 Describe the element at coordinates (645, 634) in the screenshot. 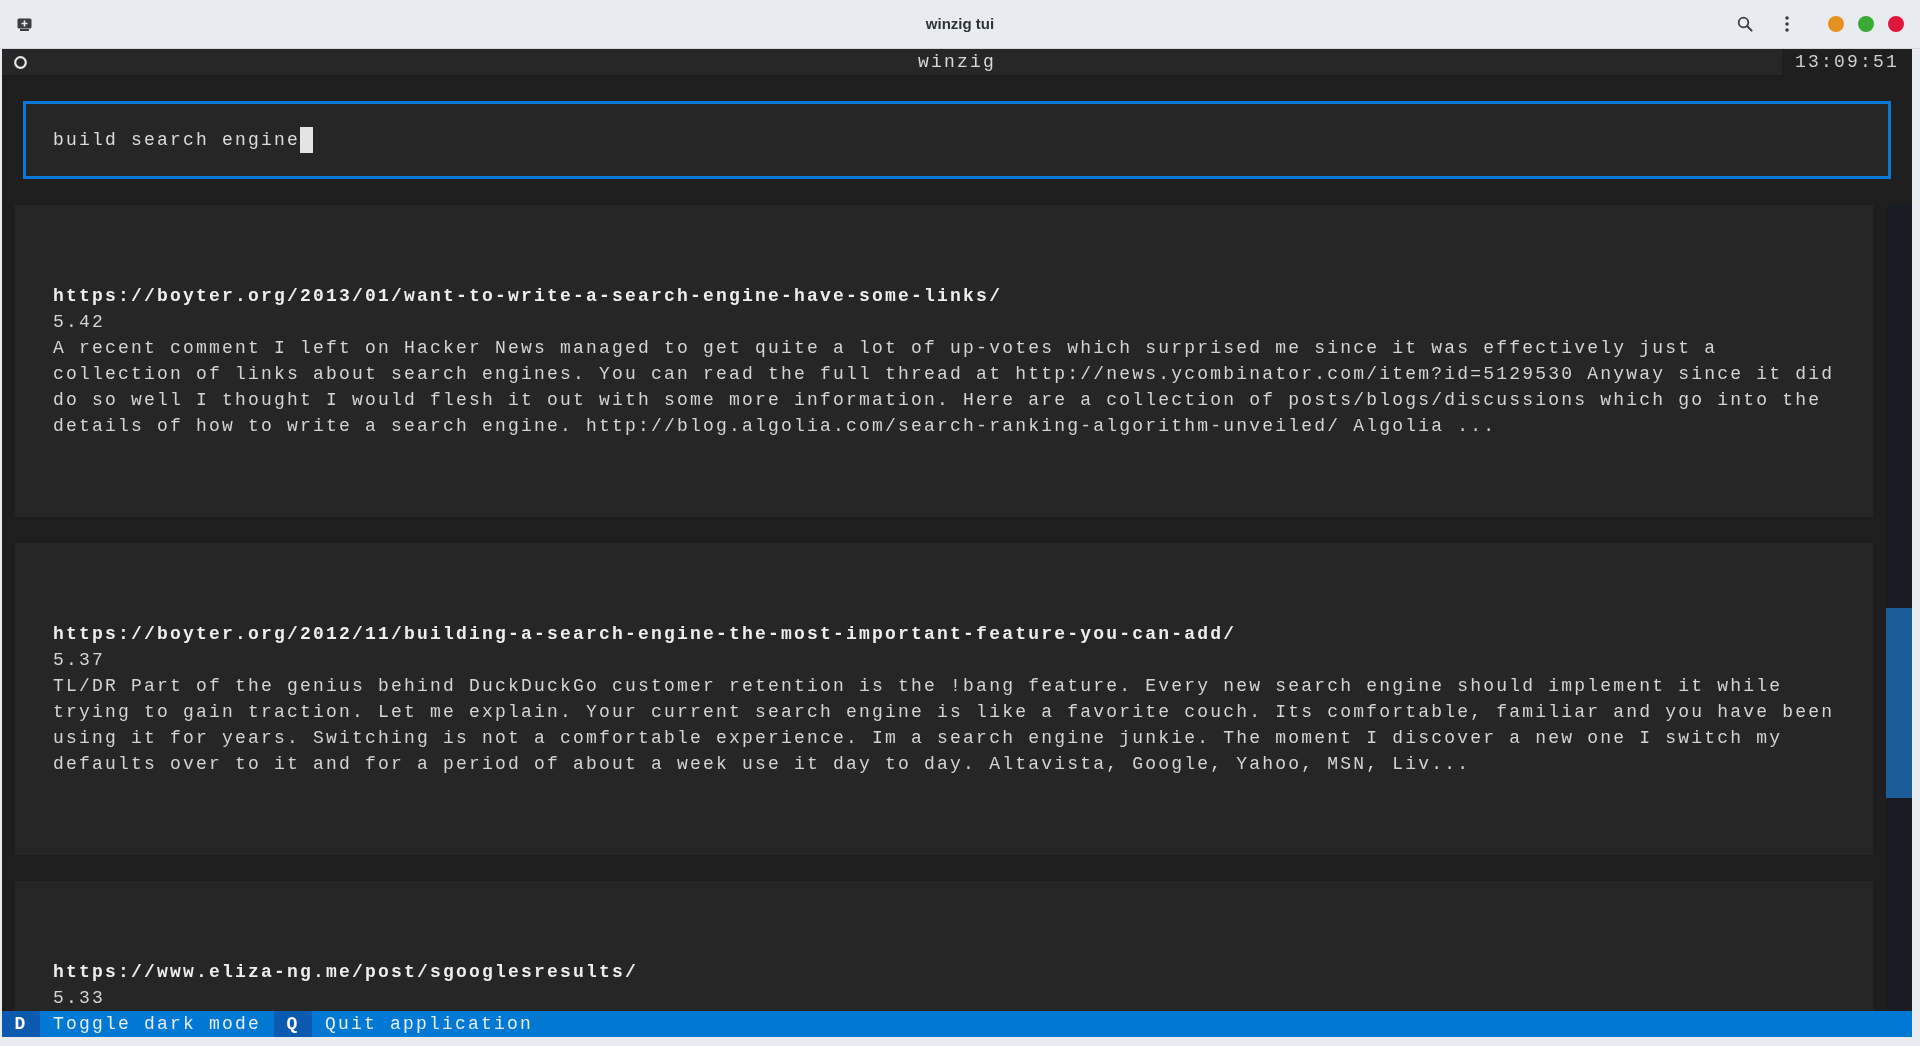

I see `result-url: https://boyter.org/2012/11/building-a-search-engine-the-most-important-feature-you-can-add/` at that location.